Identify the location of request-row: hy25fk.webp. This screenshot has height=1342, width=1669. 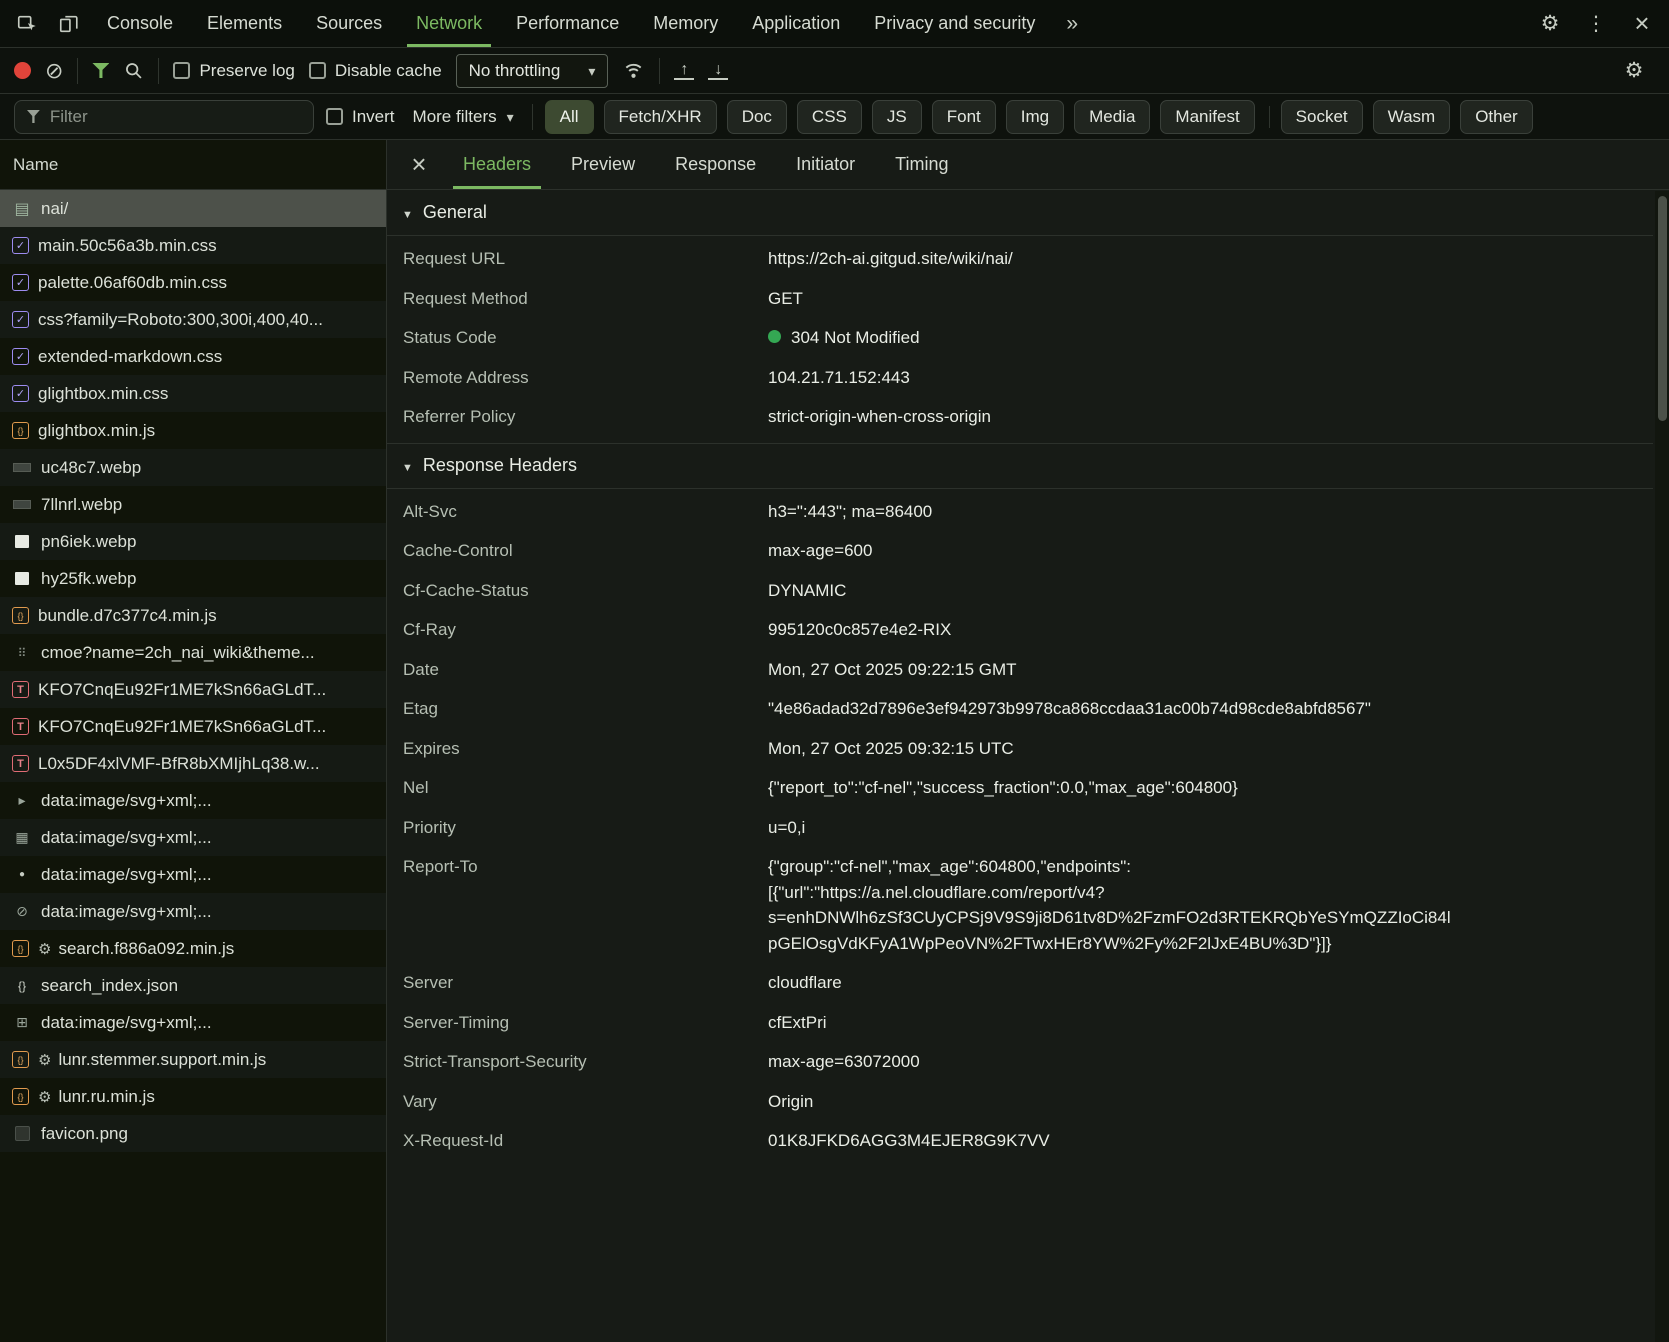
(193, 578).